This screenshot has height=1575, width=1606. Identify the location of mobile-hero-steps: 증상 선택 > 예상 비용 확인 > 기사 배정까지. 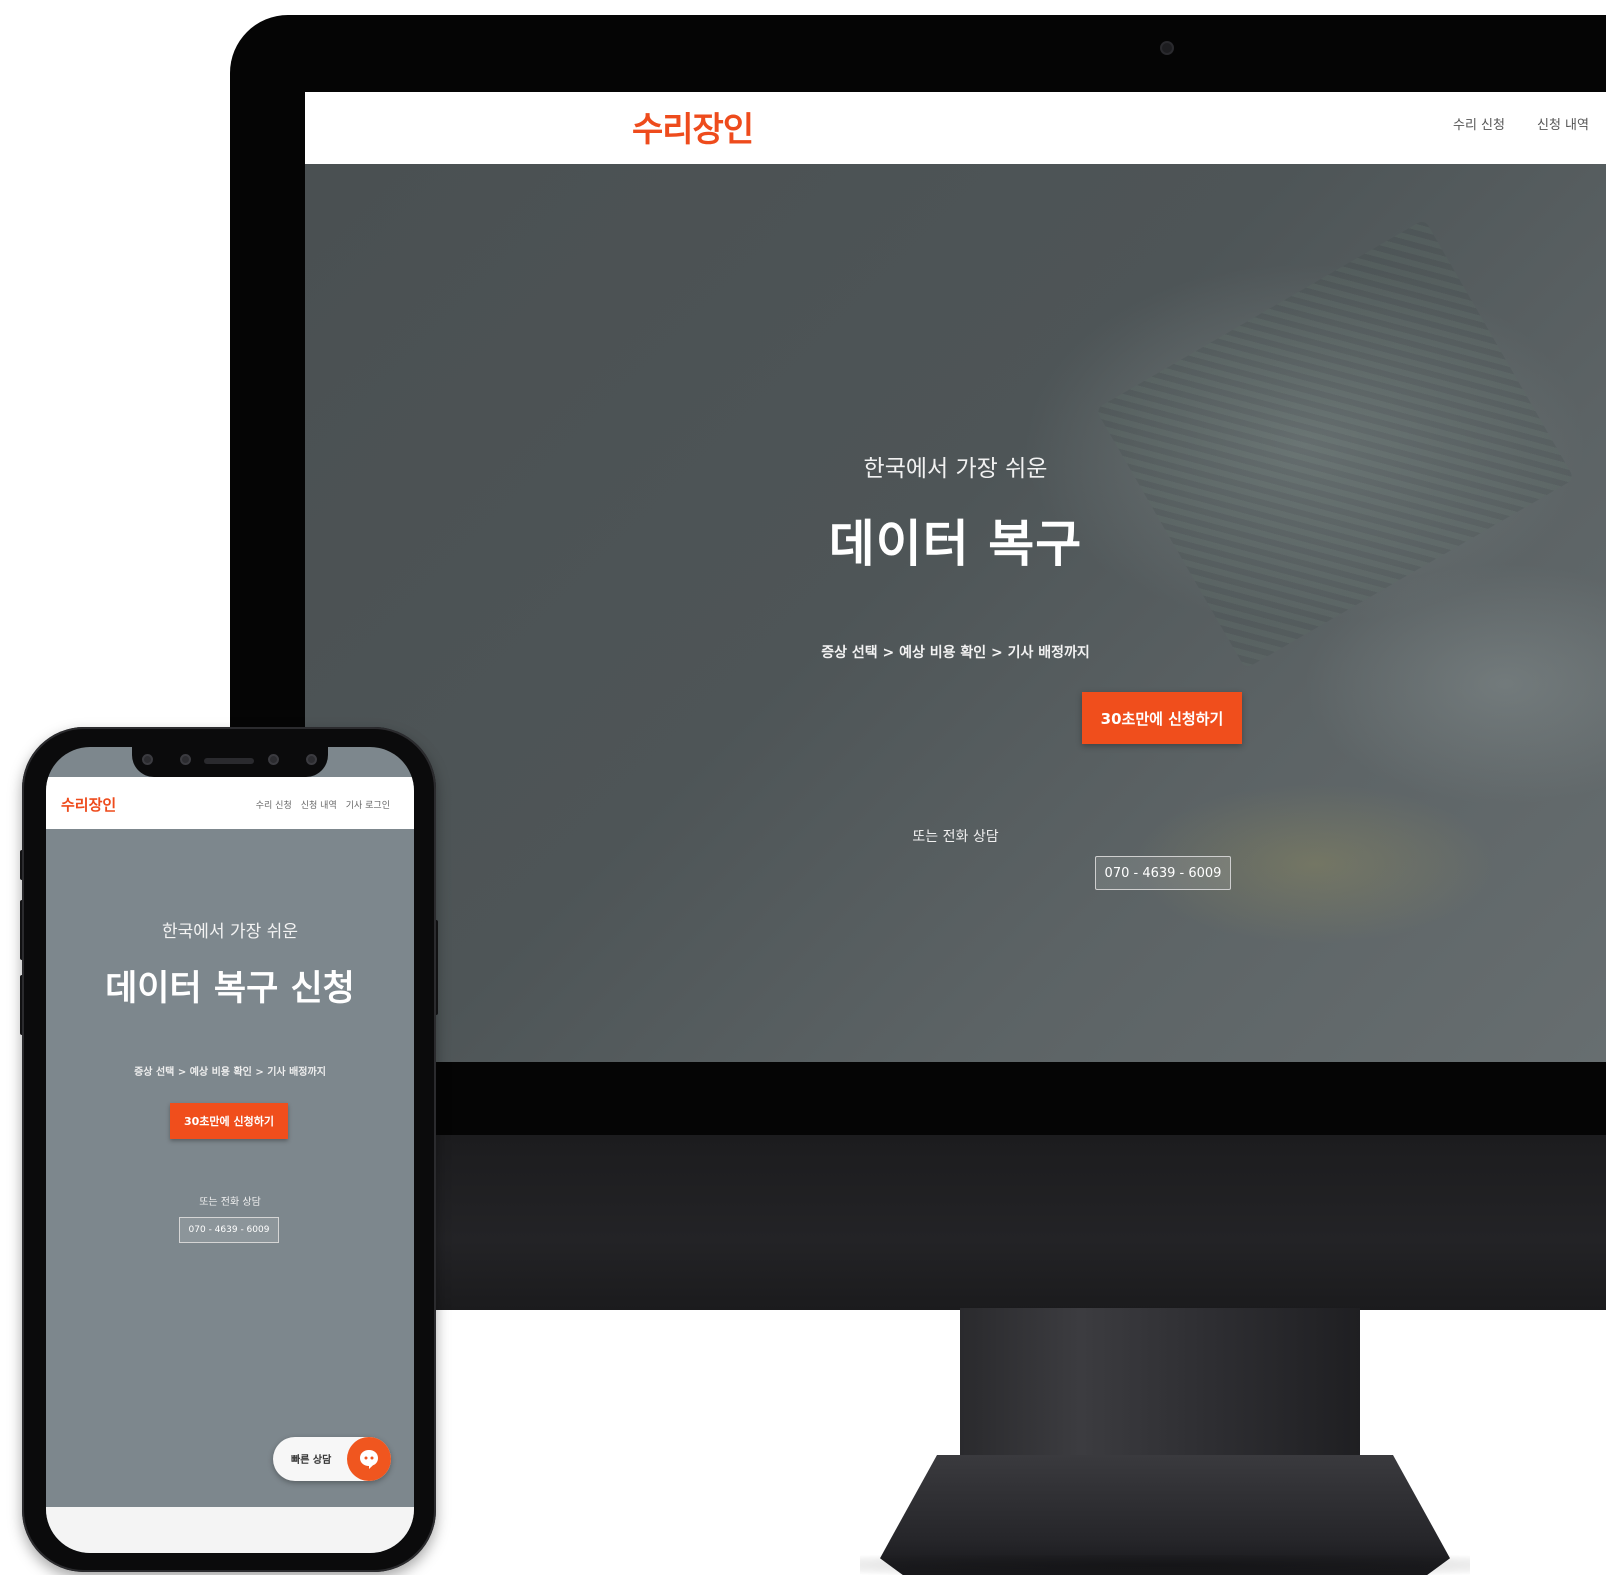
(230, 1072).